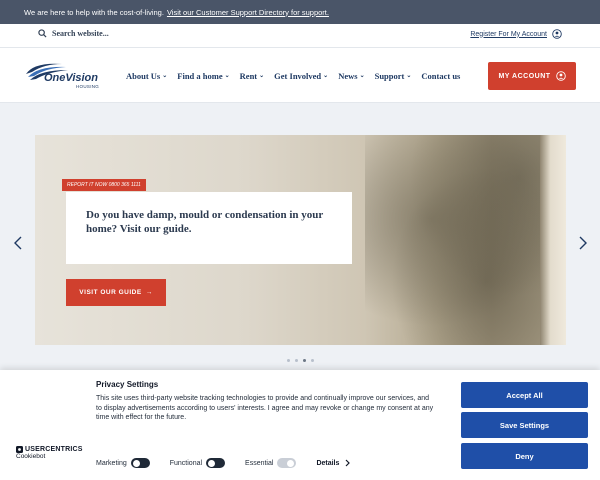  I want to click on toggle-label: Essential, so click(259, 463).